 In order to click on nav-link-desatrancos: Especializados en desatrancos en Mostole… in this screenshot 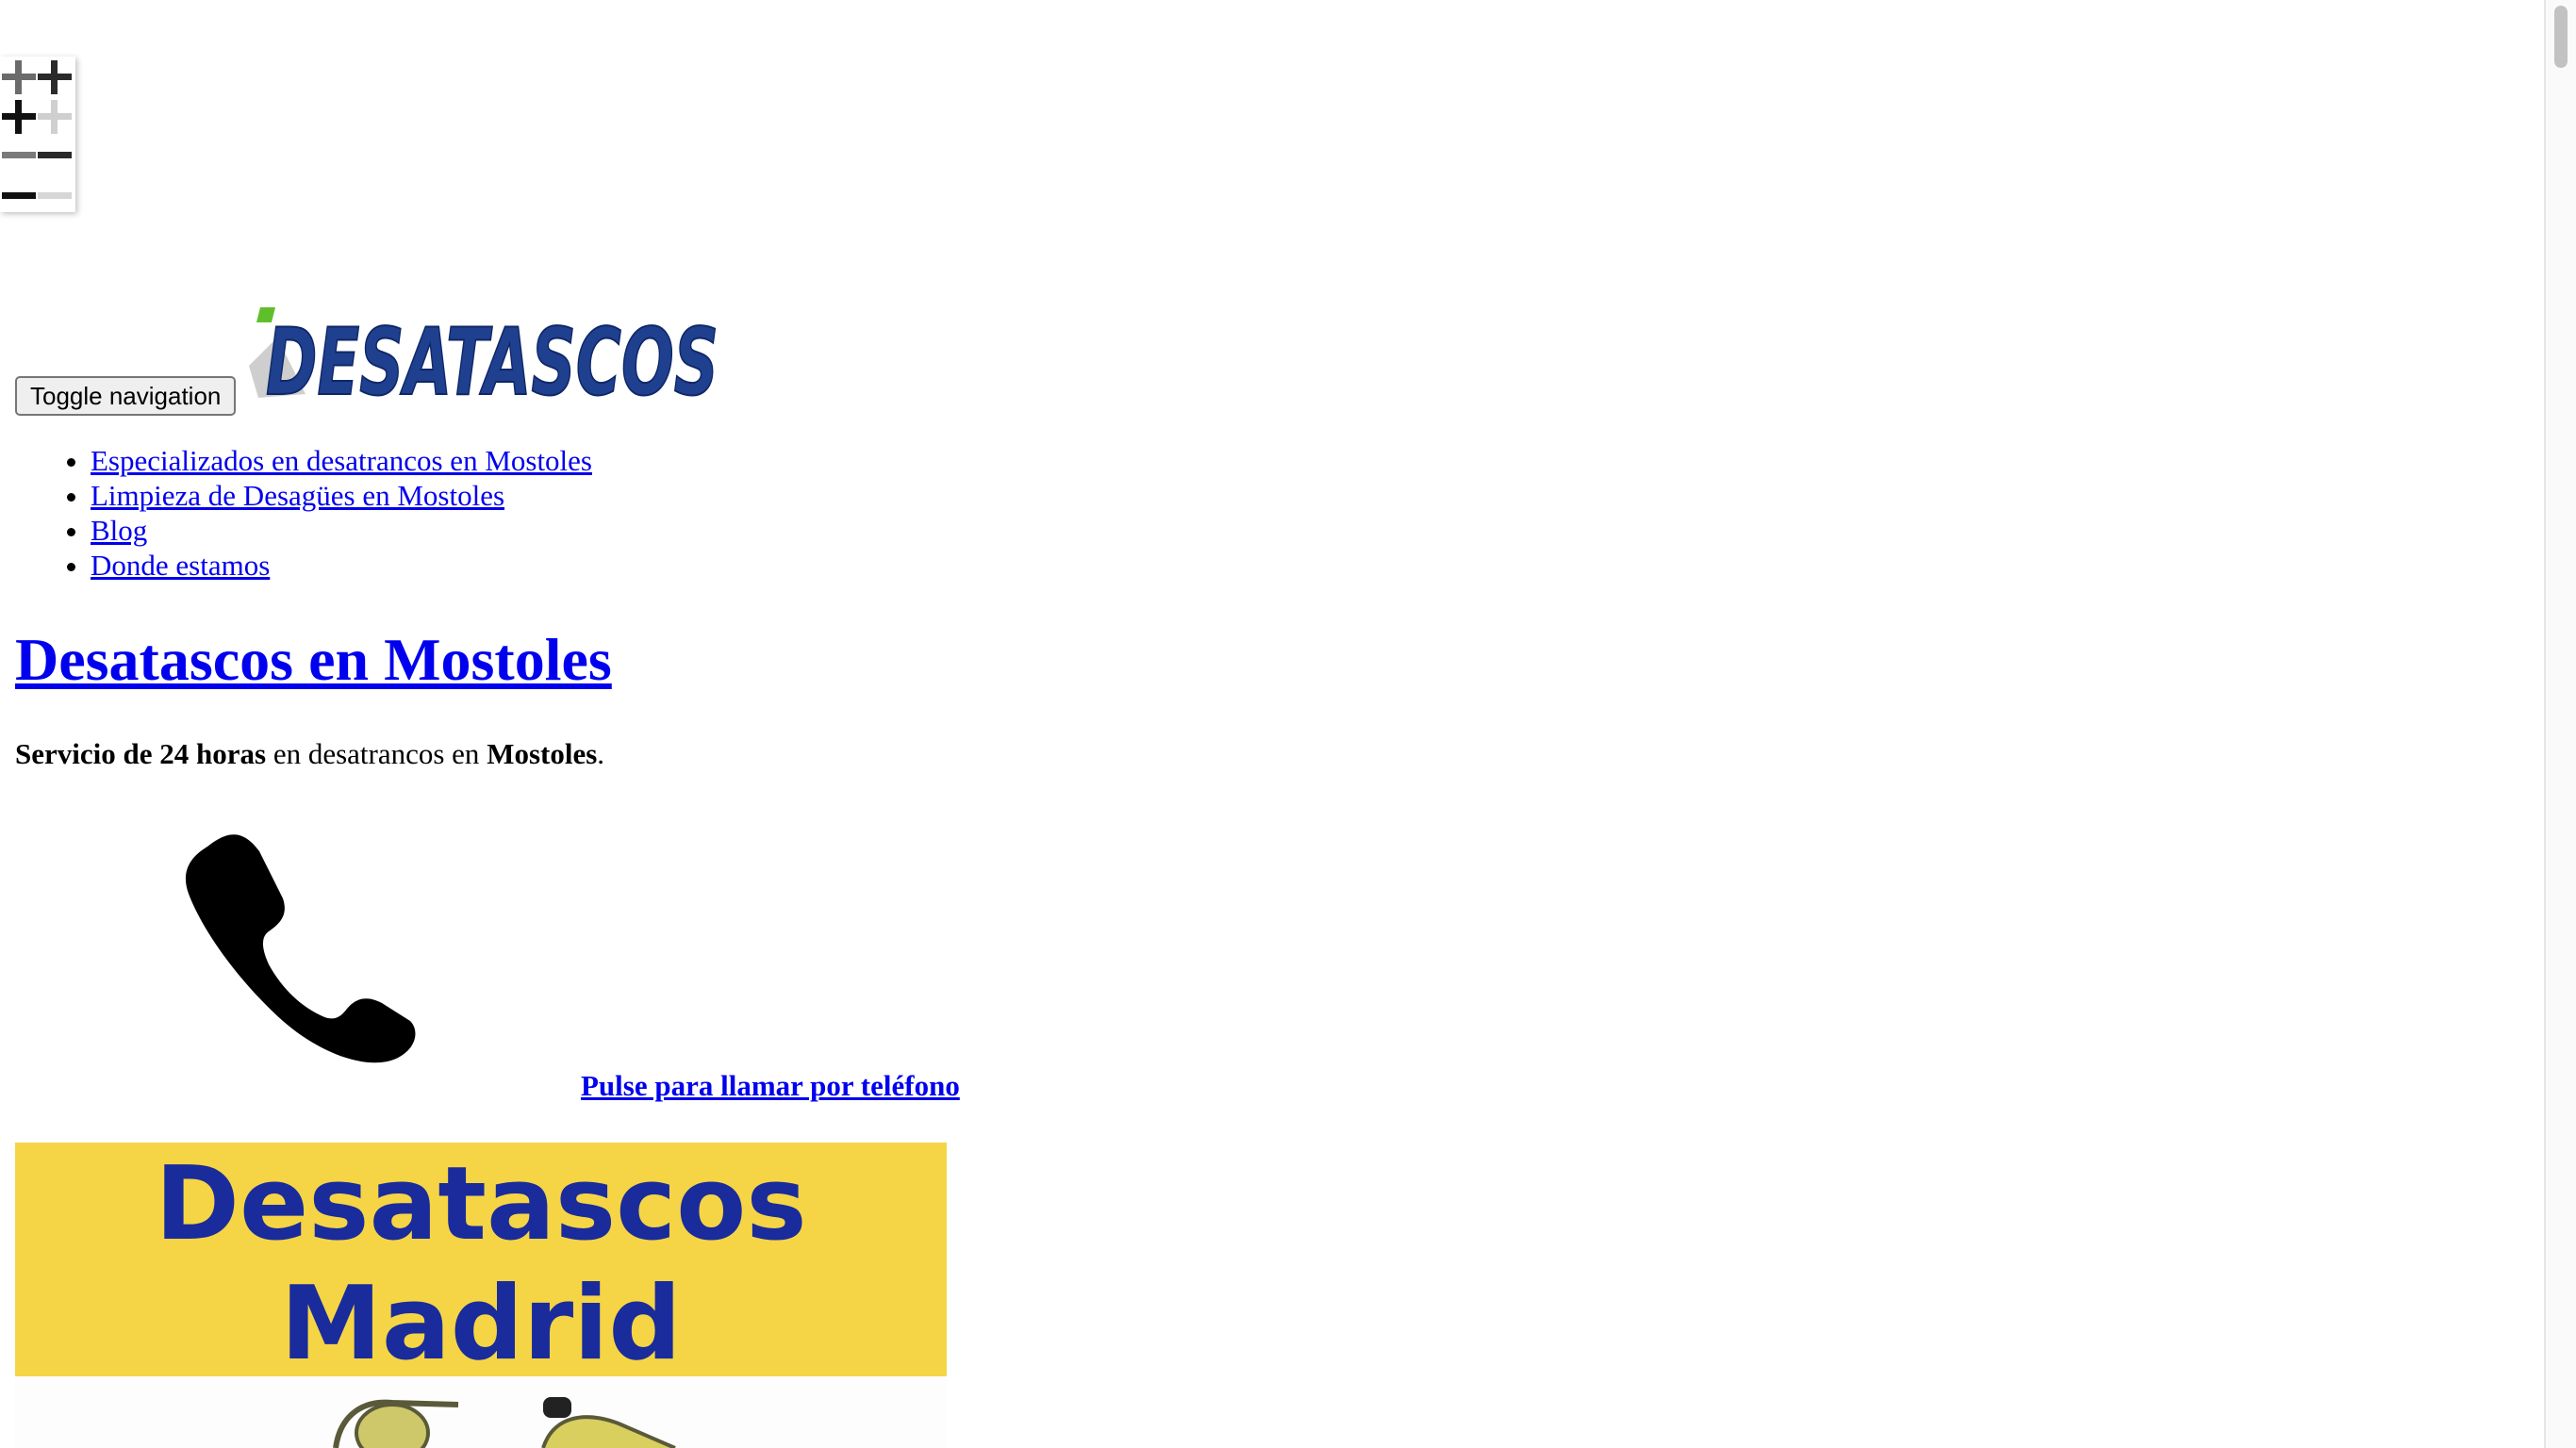, I will do `click(341, 460)`.